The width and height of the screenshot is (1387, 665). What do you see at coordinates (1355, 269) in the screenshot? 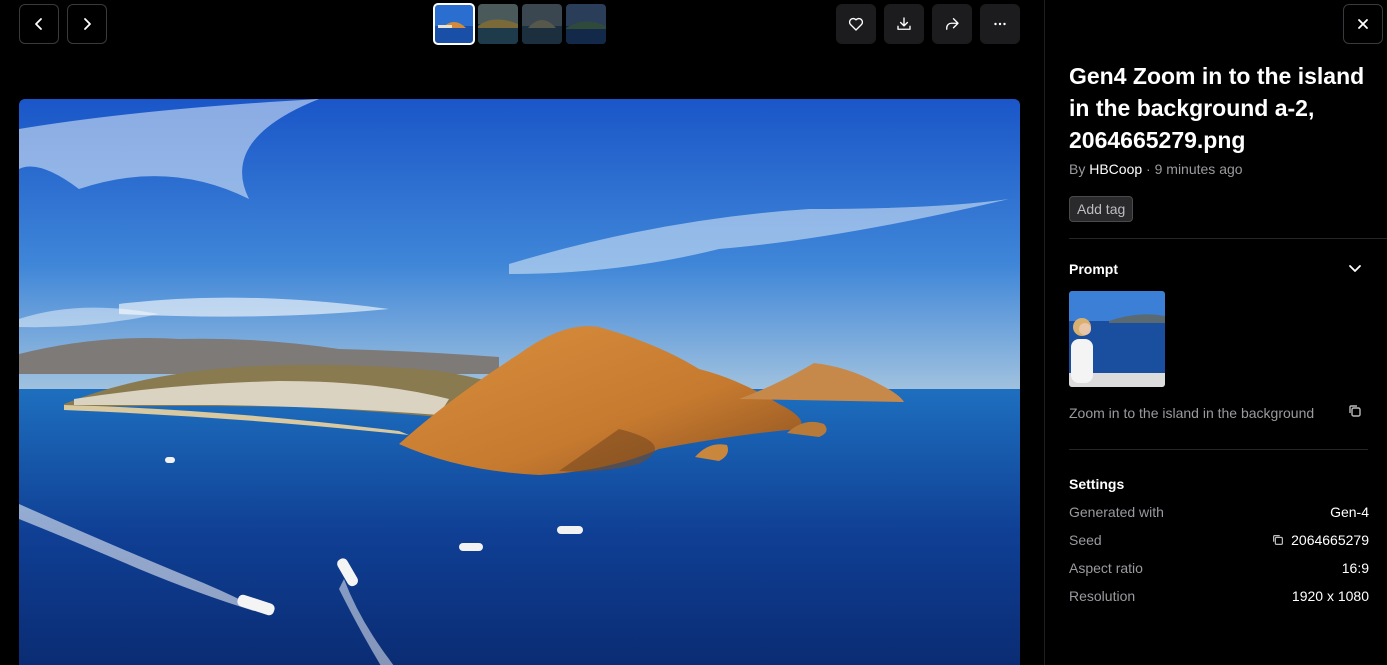
I see `chevron-down-icon` at bounding box center [1355, 269].